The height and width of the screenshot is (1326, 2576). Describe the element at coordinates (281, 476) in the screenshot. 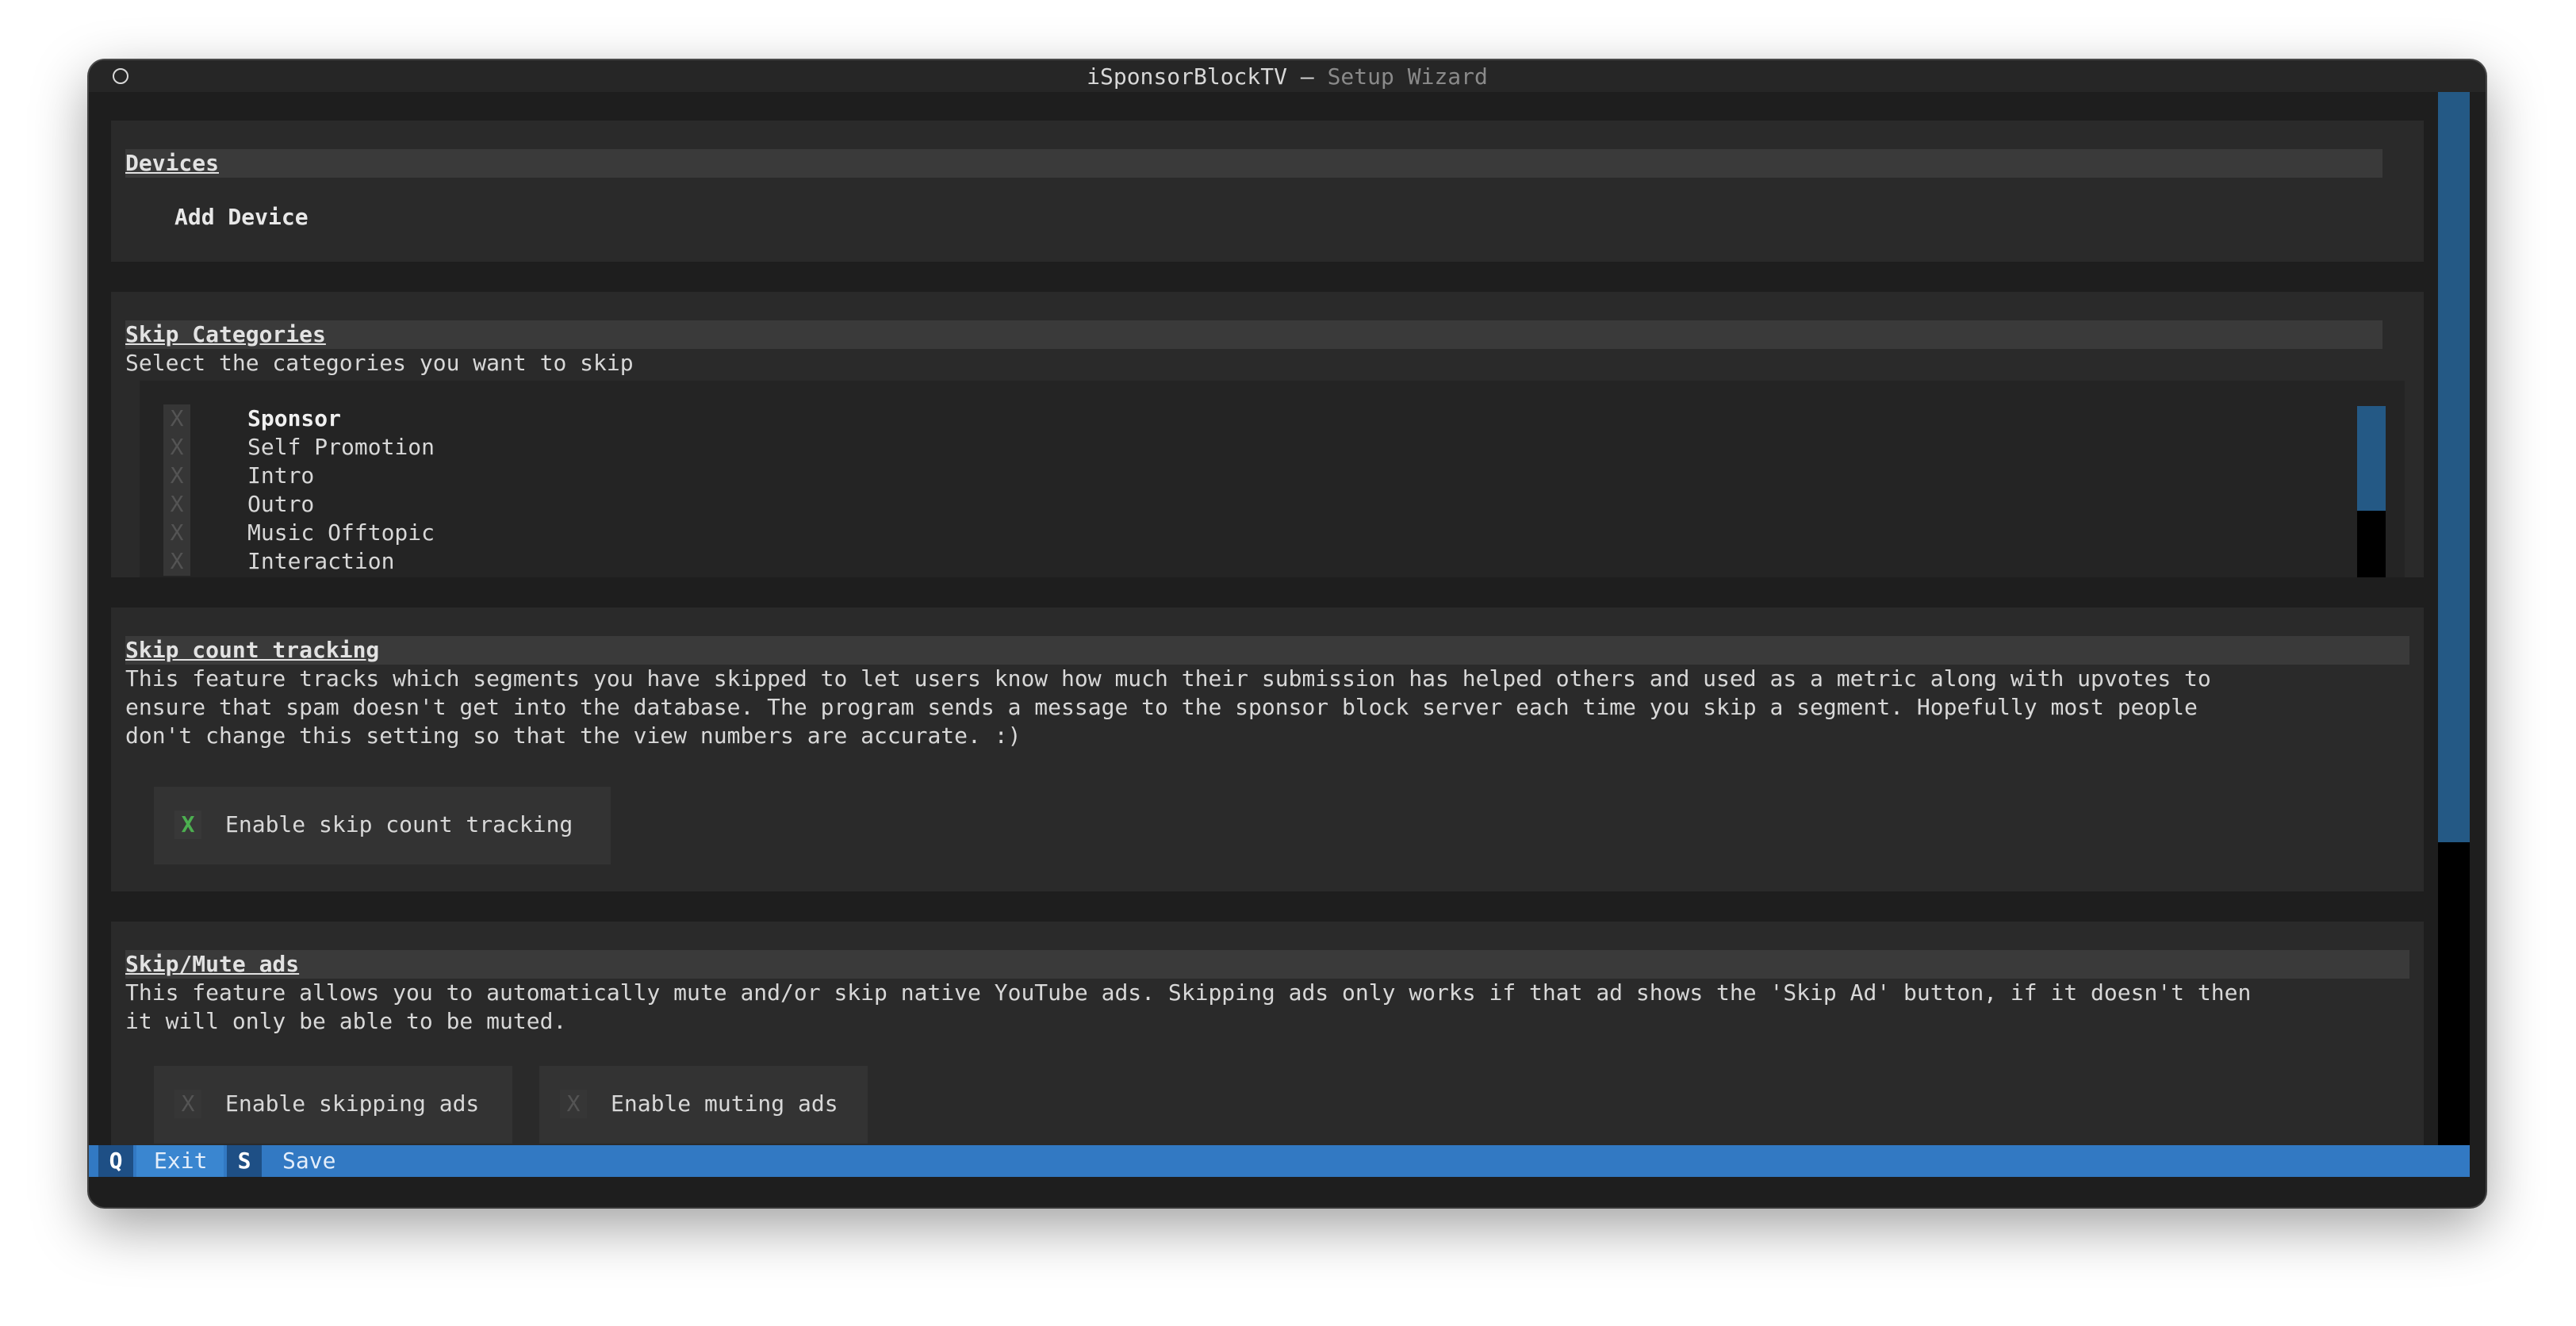

I see `category-label: Intro` at that location.